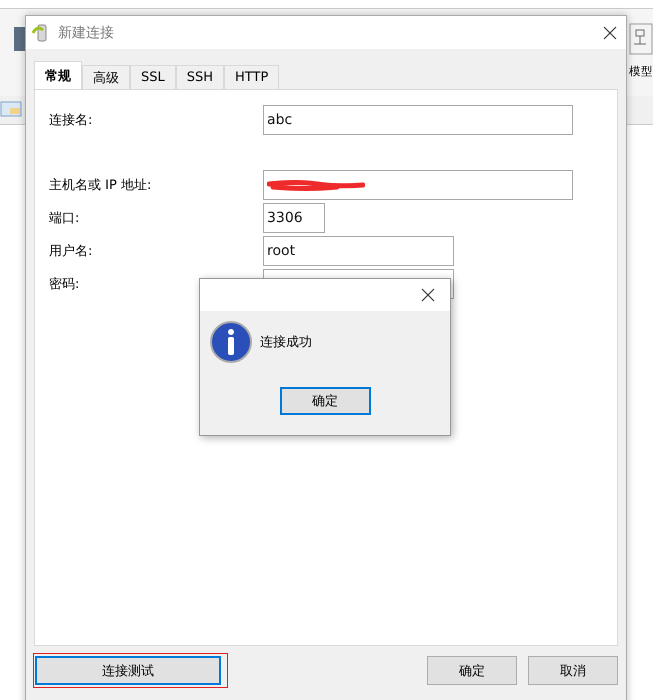  What do you see at coordinates (200, 77) in the screenshot?
I see `tab: SSH` at bounding box center [200, 77].